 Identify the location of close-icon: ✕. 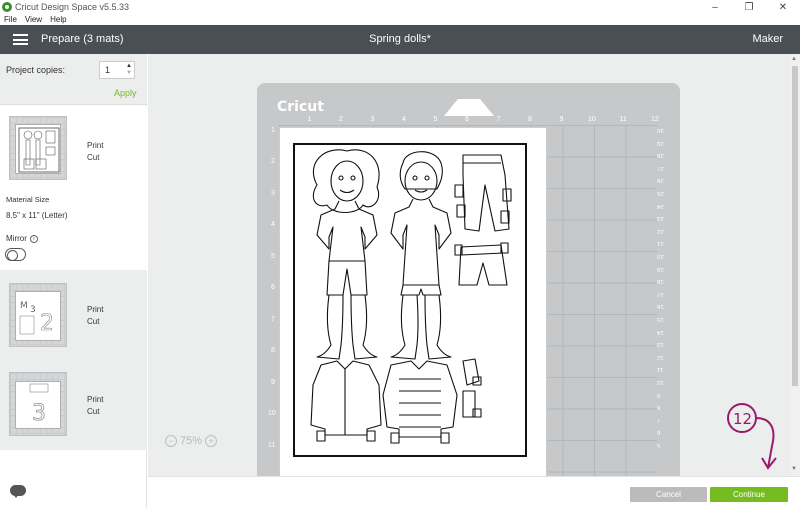
(783, 7).